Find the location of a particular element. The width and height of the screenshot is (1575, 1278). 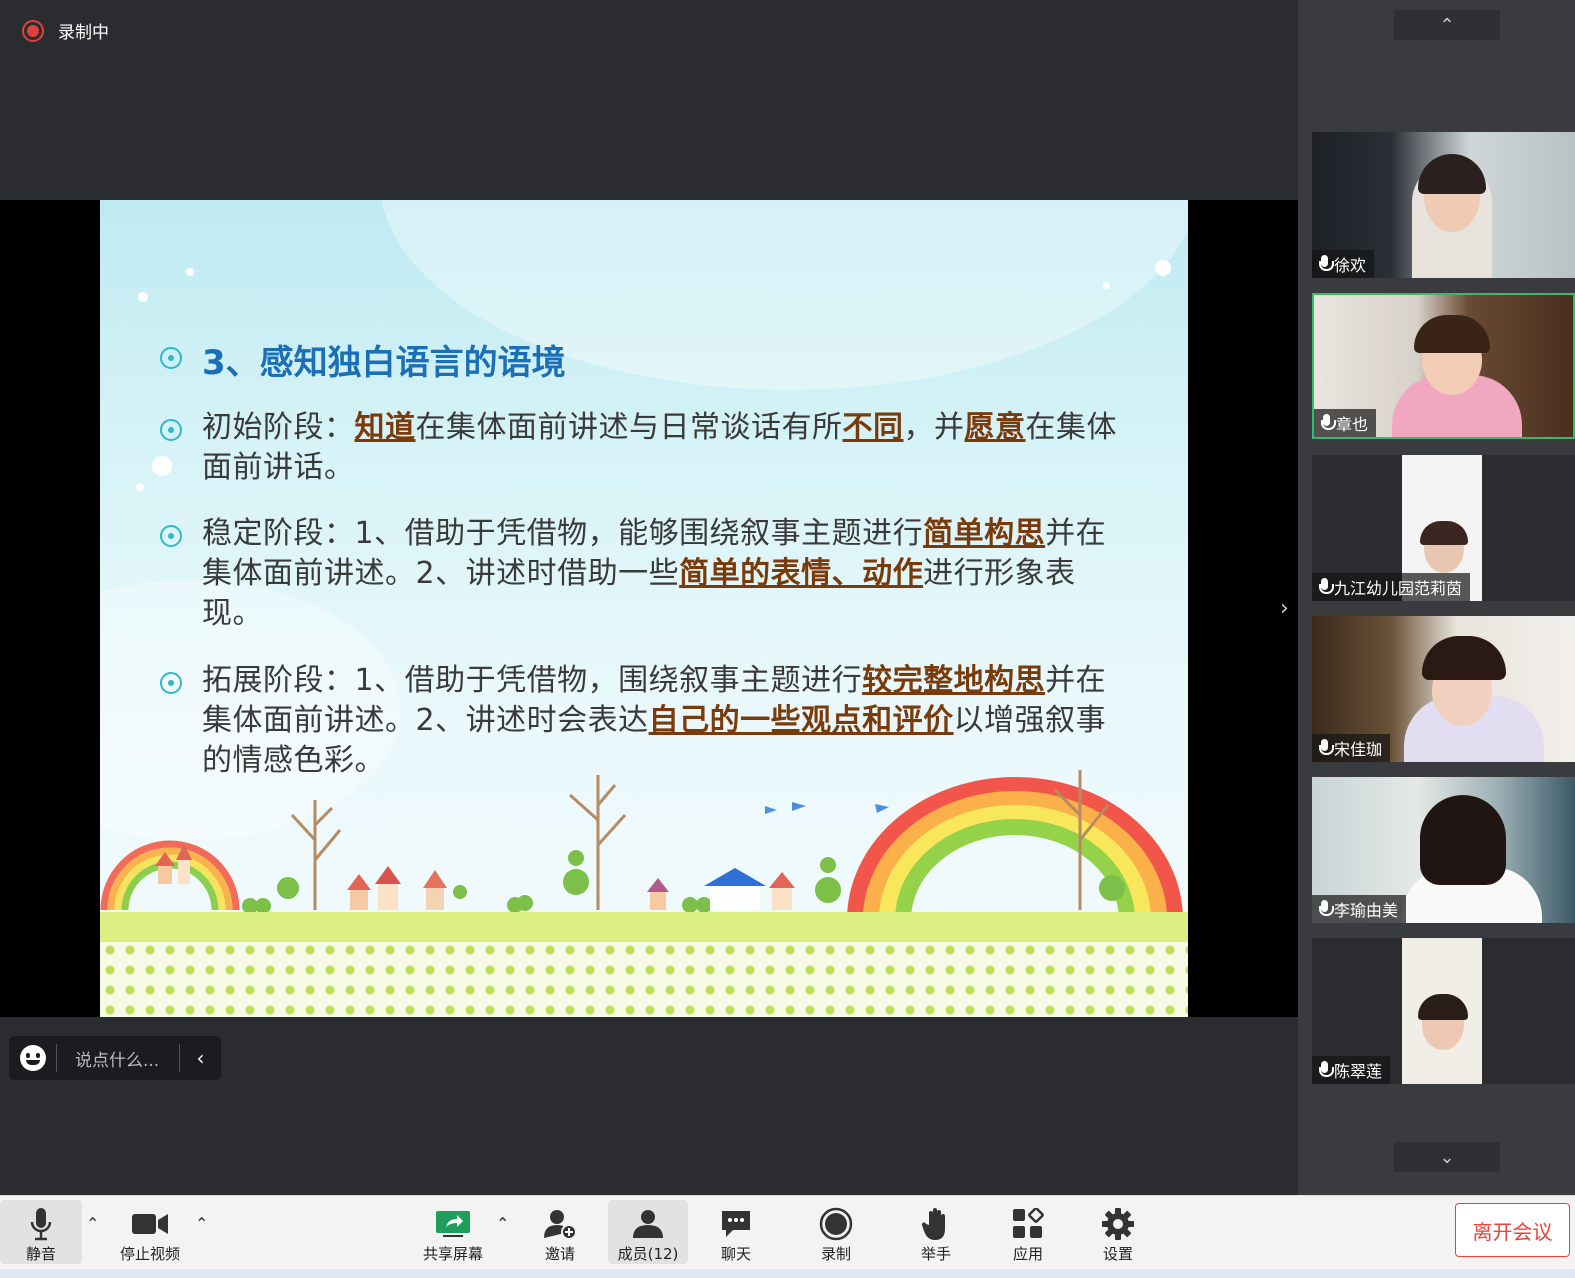

participant-tile: 宋佳珈 is located at coordinates (1443, 689).